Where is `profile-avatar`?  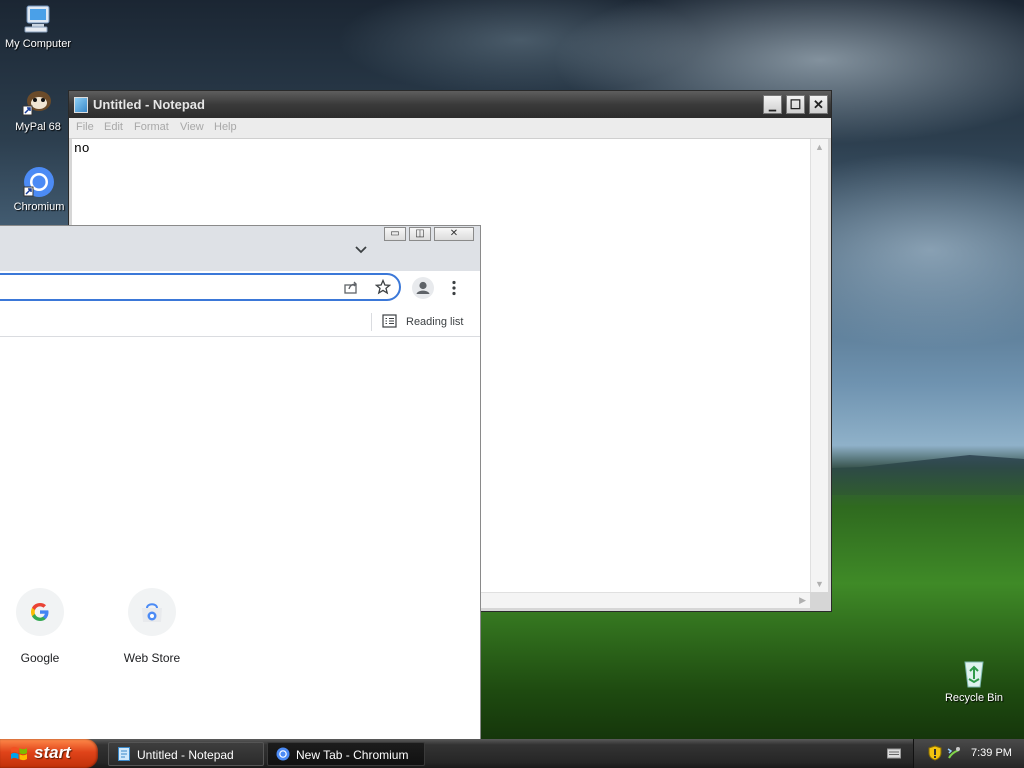 profile-avatar is located at coordinates (423, 288).